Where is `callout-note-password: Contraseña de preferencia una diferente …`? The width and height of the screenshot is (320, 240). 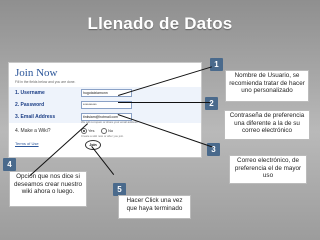 callout-note-password: Contraseña de preferencia una diferente … is located at coordinates (267, 125).